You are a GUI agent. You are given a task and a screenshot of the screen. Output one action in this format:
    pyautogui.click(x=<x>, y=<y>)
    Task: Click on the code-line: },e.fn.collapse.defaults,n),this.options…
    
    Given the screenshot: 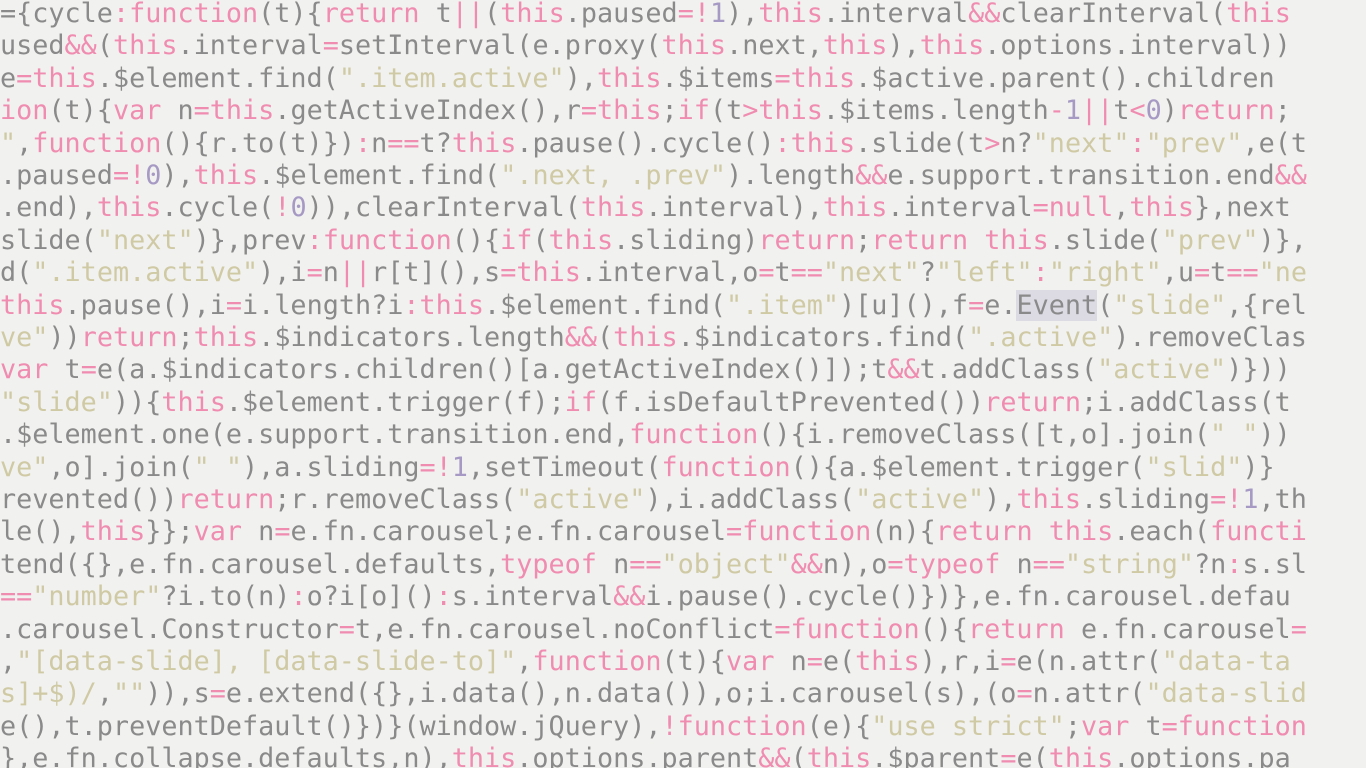 What is the action you would take?
    pyautogui.click(x=645, y=755)
    